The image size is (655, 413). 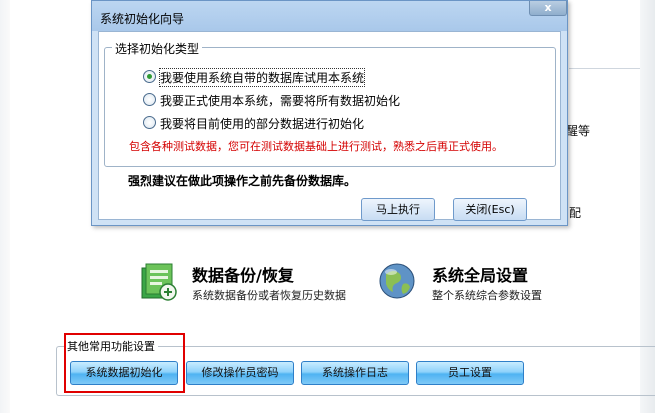 What do you see at coordinates (470, 373) in the screenshot?
I see `employee-settings-button: 员工设置` at bounding box center [470, 373].